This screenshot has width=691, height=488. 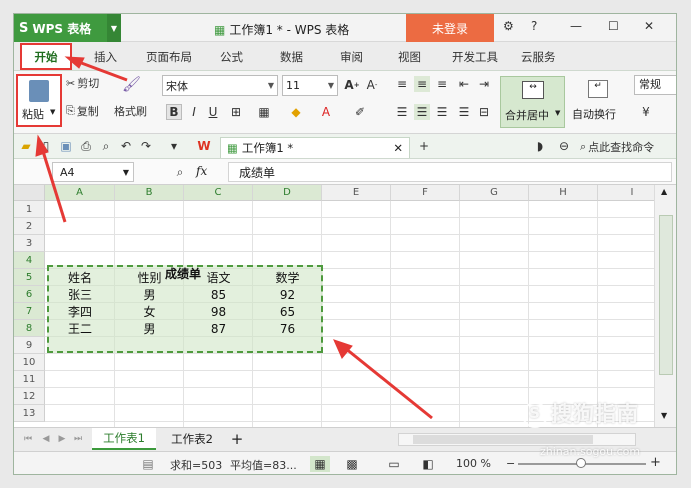 I want to click on skin-icon: ⚙, so click(x=508, y=26).